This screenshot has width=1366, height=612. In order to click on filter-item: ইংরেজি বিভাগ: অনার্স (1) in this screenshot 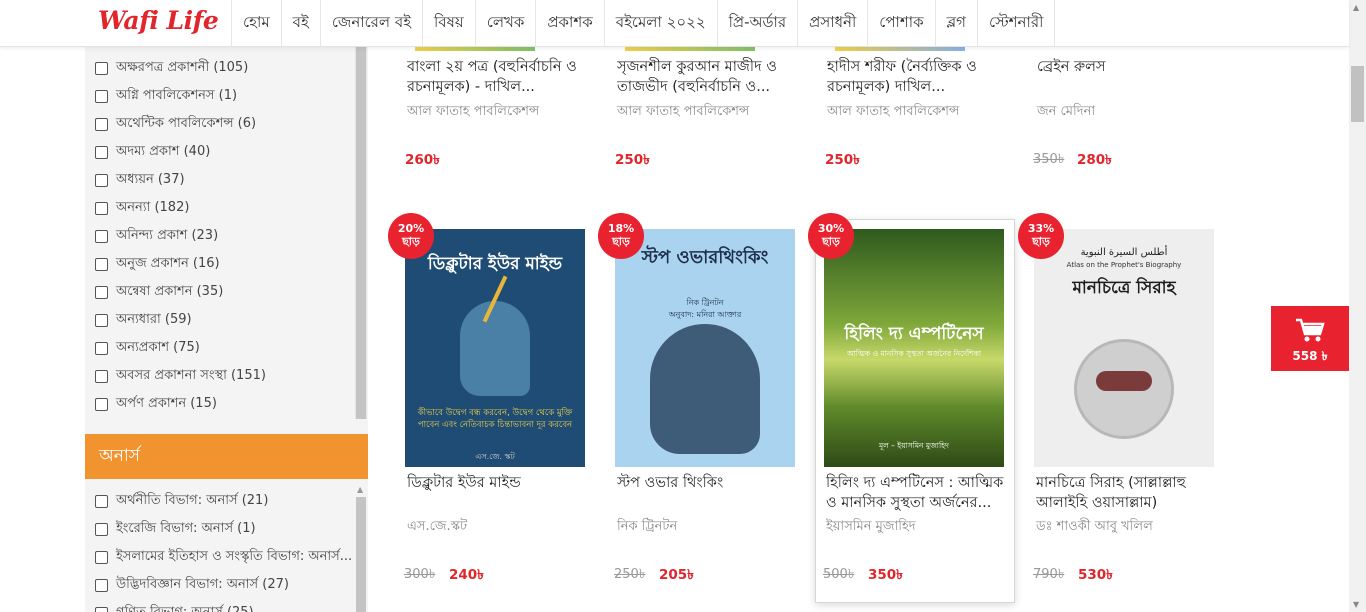, I will do `click(220, 529)`.